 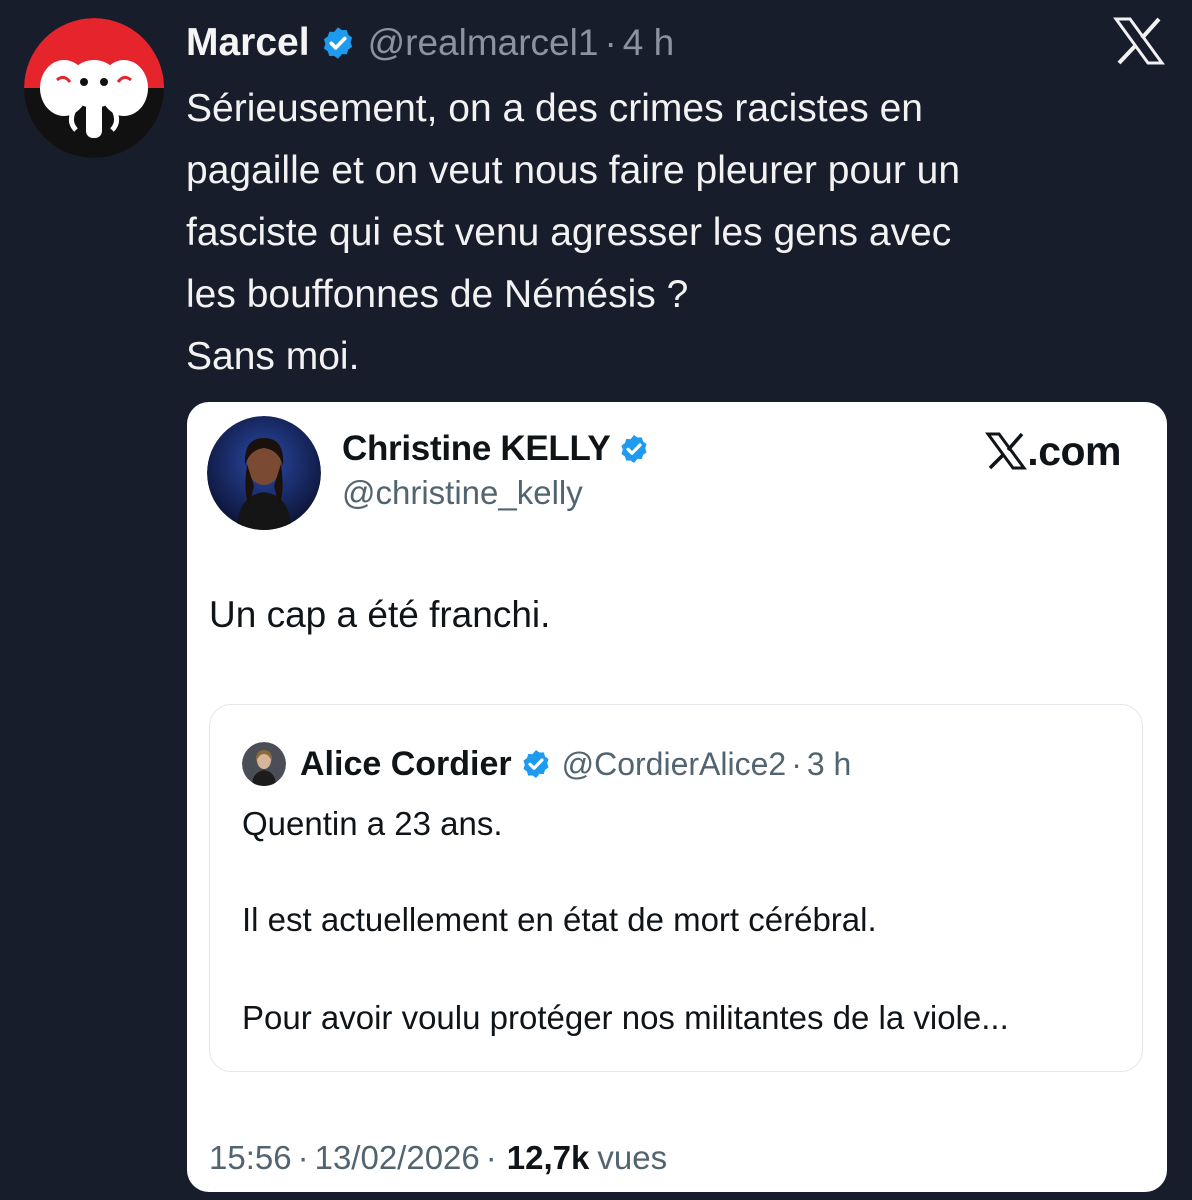 What do you see at coordinates (462, 493) in the screenshot?
I see `embedded-author-handle: @christine_kelly` at bounding box center [462, 493].